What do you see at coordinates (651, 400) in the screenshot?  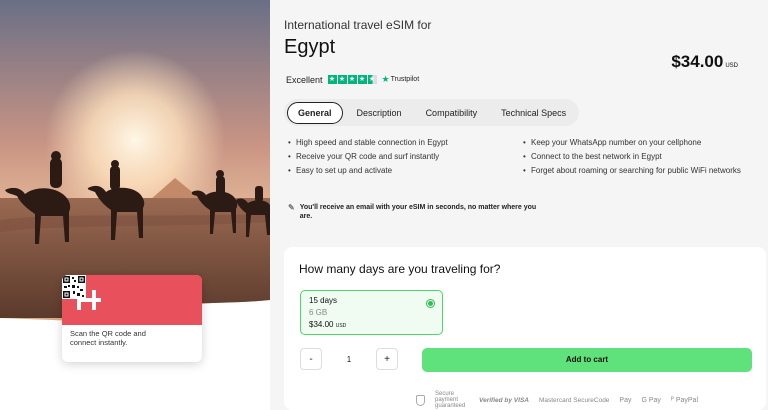 I see `google-pay-logo: G Pay` at bounding box center [651, 400].